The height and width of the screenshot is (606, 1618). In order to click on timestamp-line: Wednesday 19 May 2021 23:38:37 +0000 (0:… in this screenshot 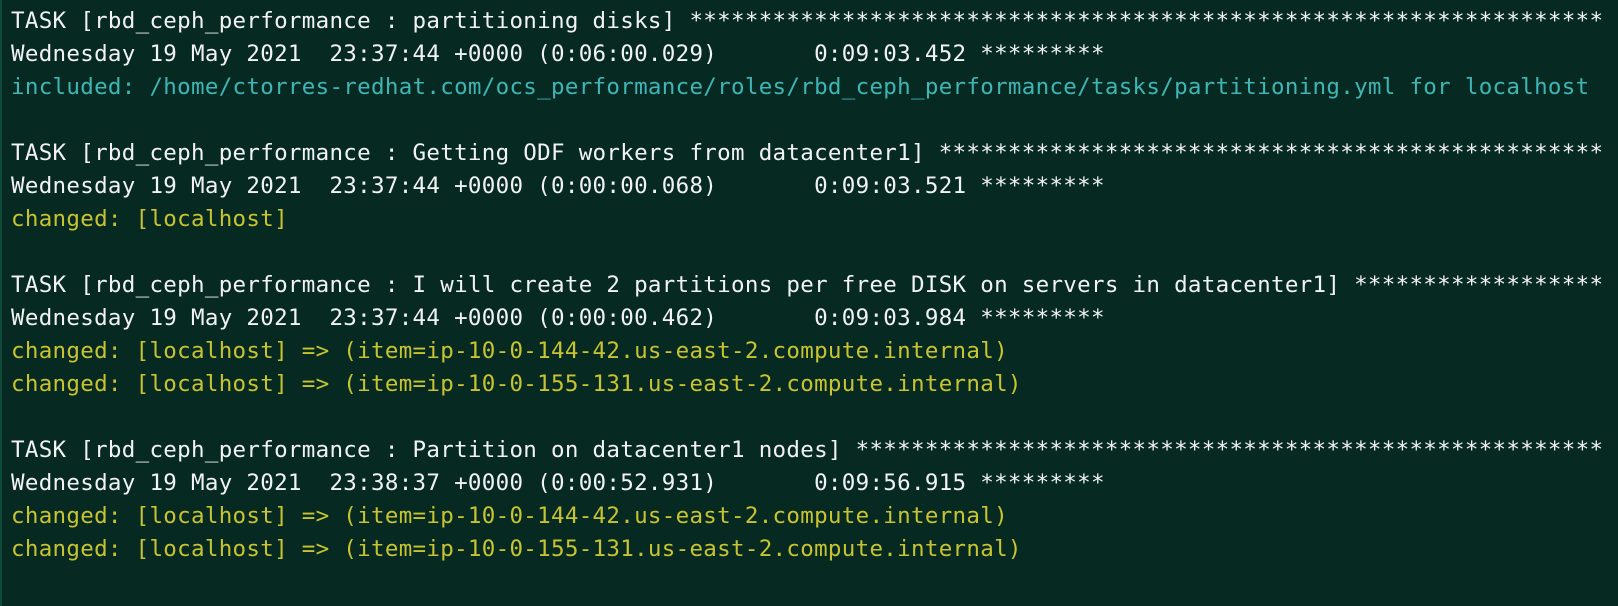, I will do `click(558, 483)`.